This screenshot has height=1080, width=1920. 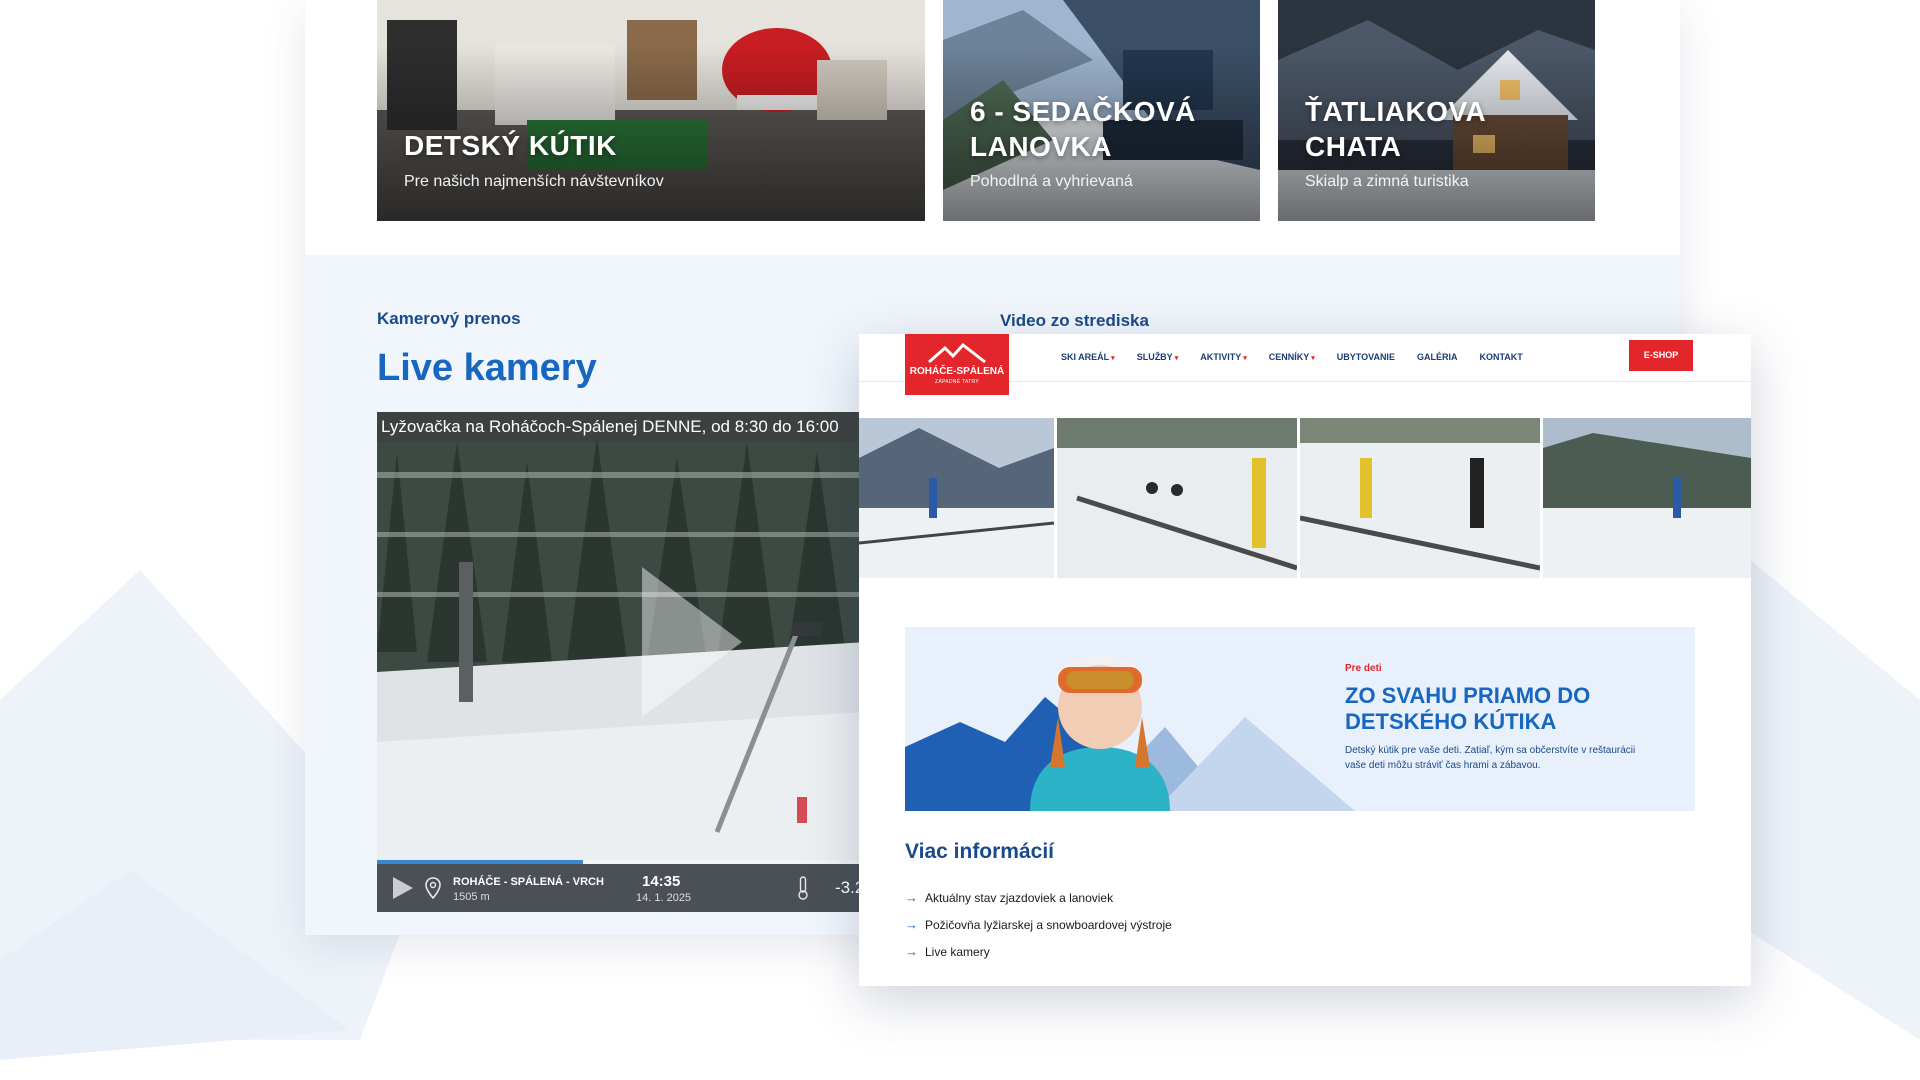 What do you see at coordinates (1292, 357) in the screenshot?
I see `menu-item-cenniky: CENNÍKY ▾` at bounding box center [1292, 357].